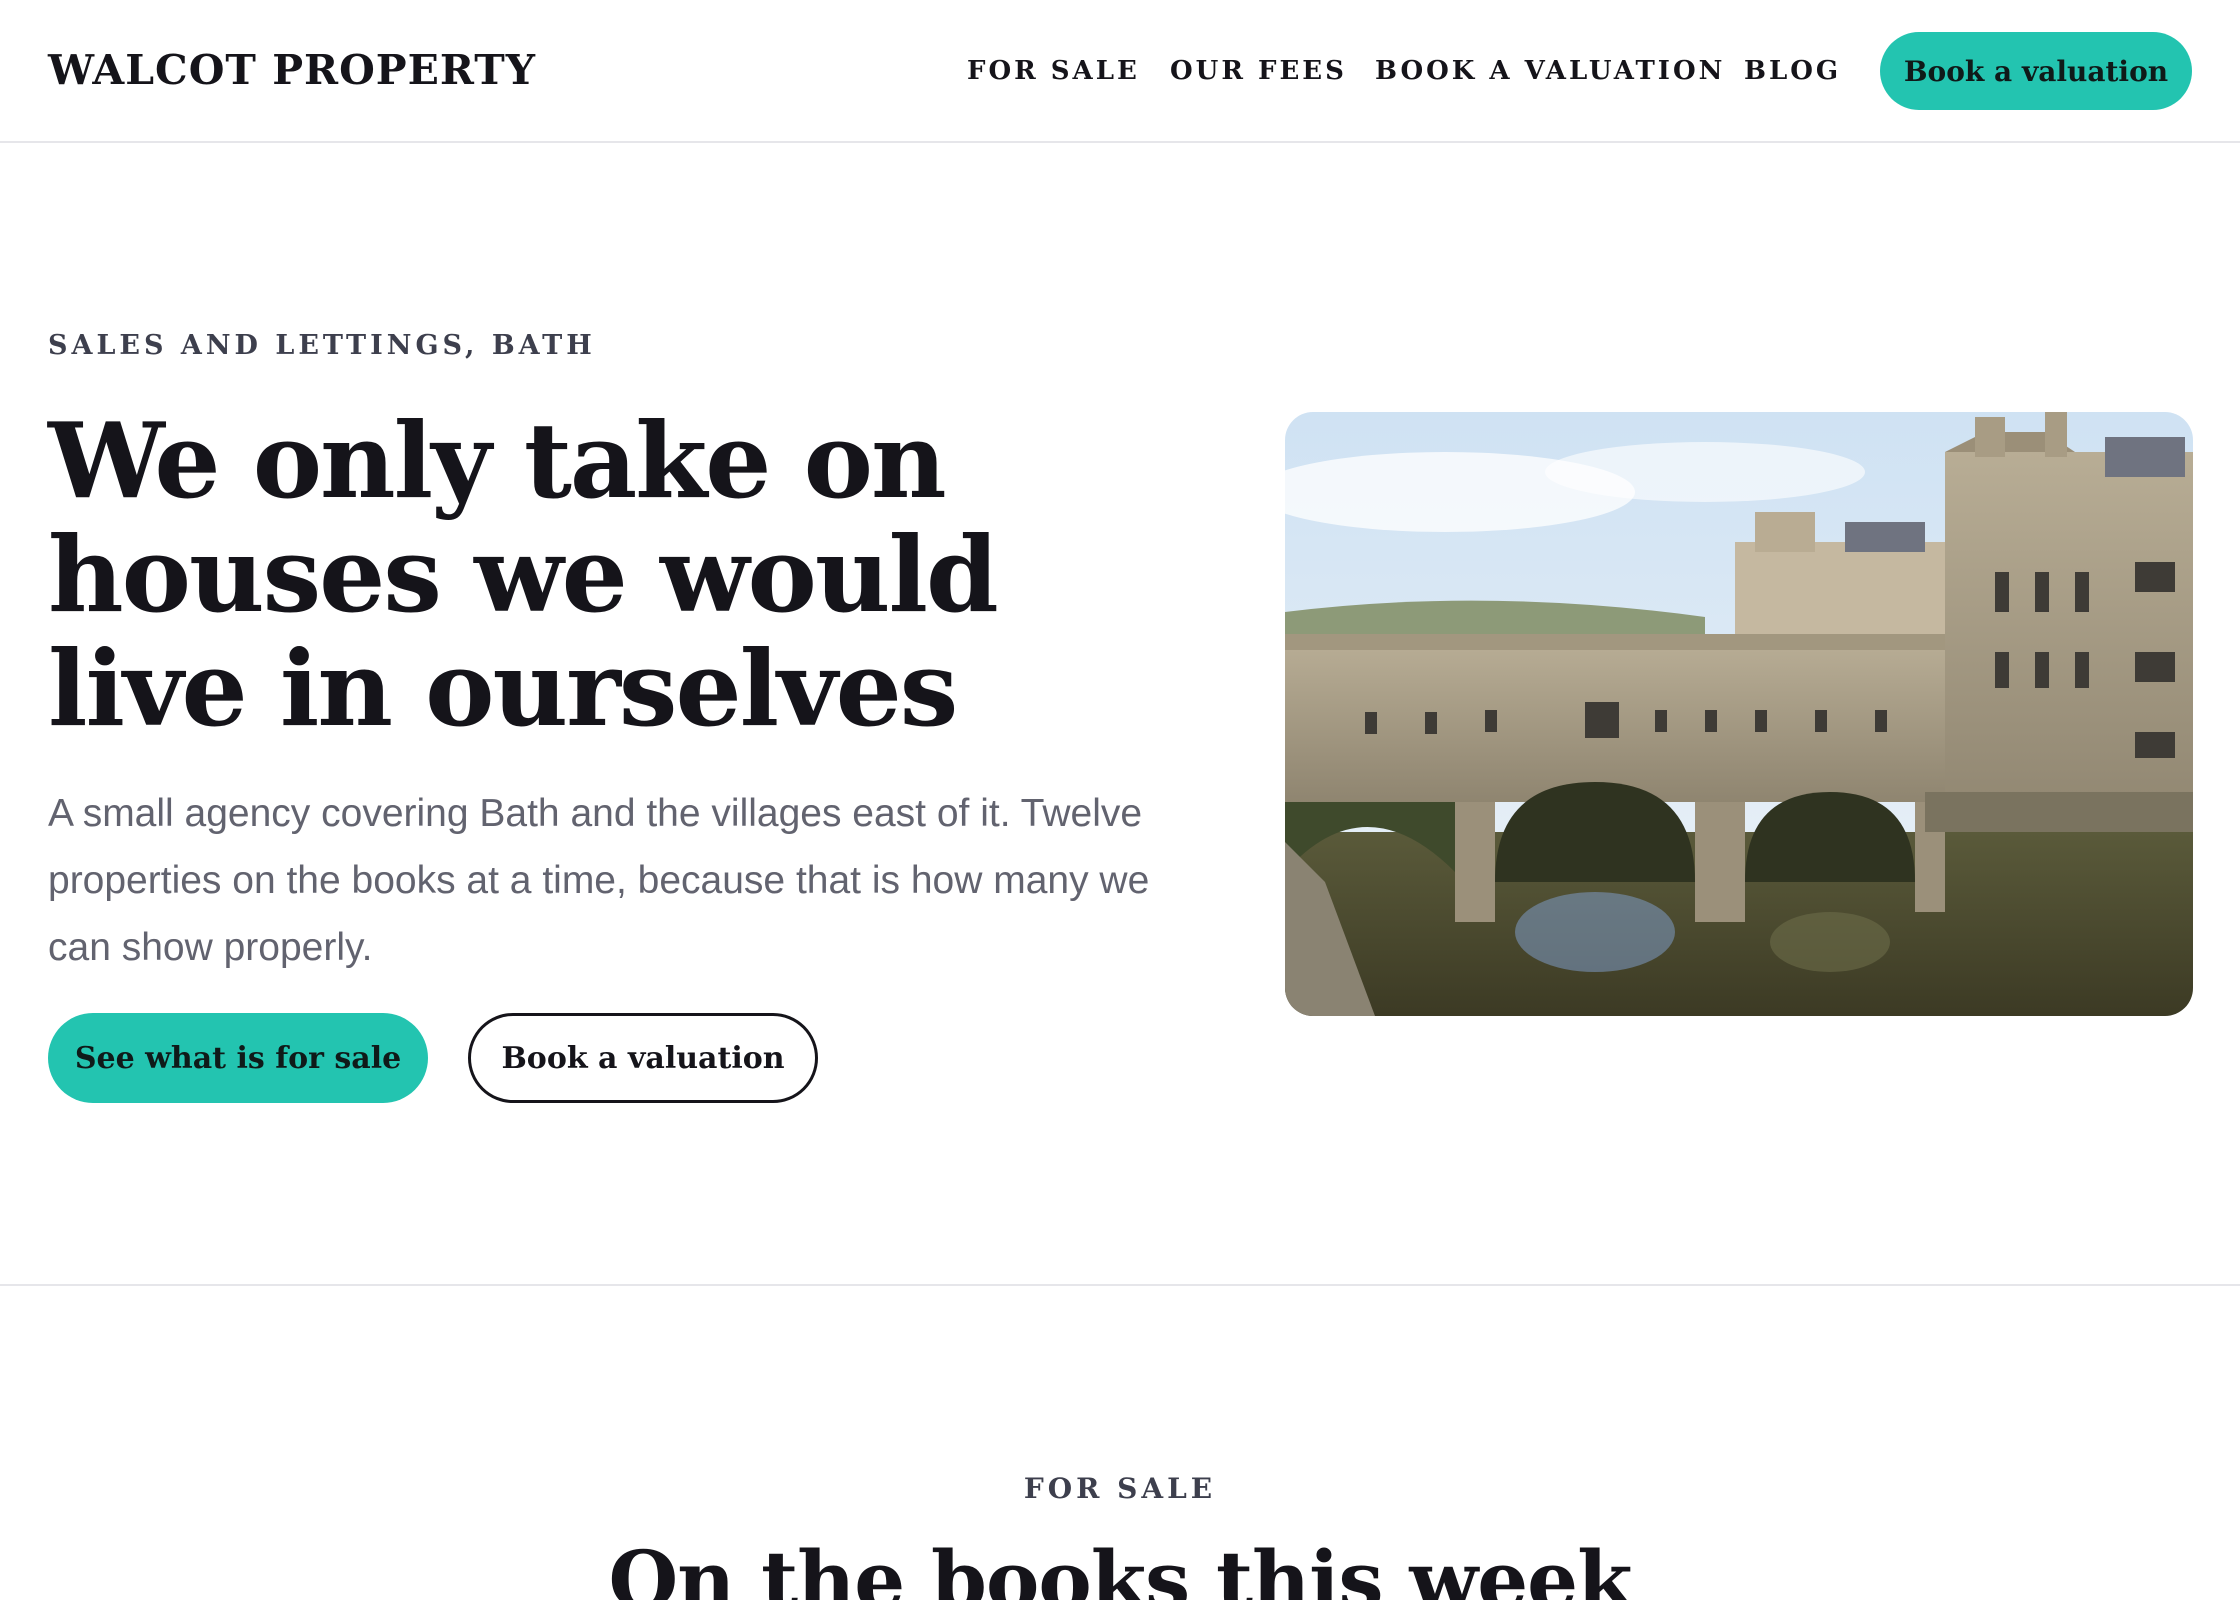 This screenshot has height=1600, width=2240. I want to click on nav-our-fees: OUR FEES, so click(1258, 71).